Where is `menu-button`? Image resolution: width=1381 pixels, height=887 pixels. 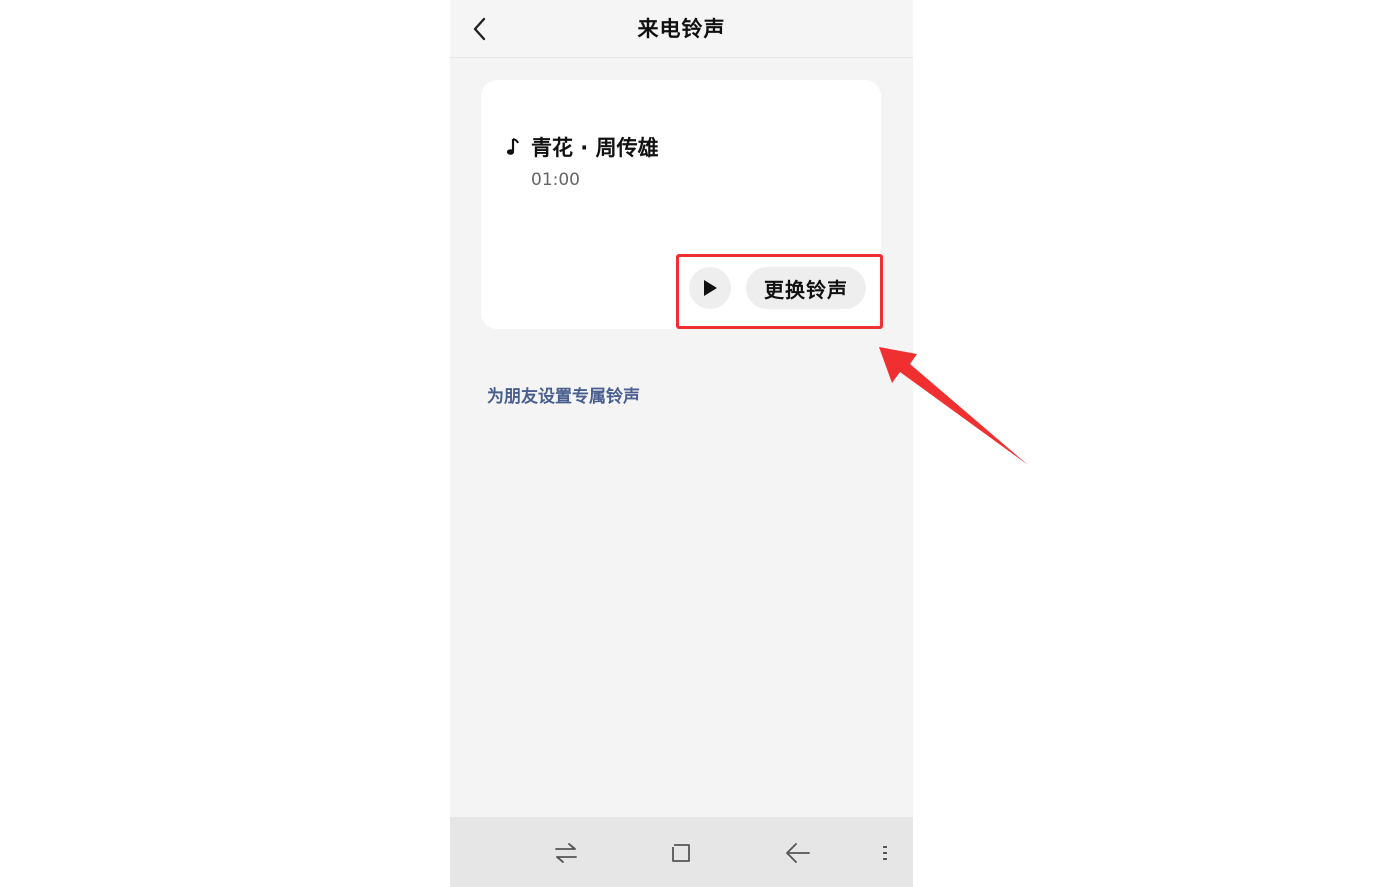
menu-button is located at coordinates (885, 853).